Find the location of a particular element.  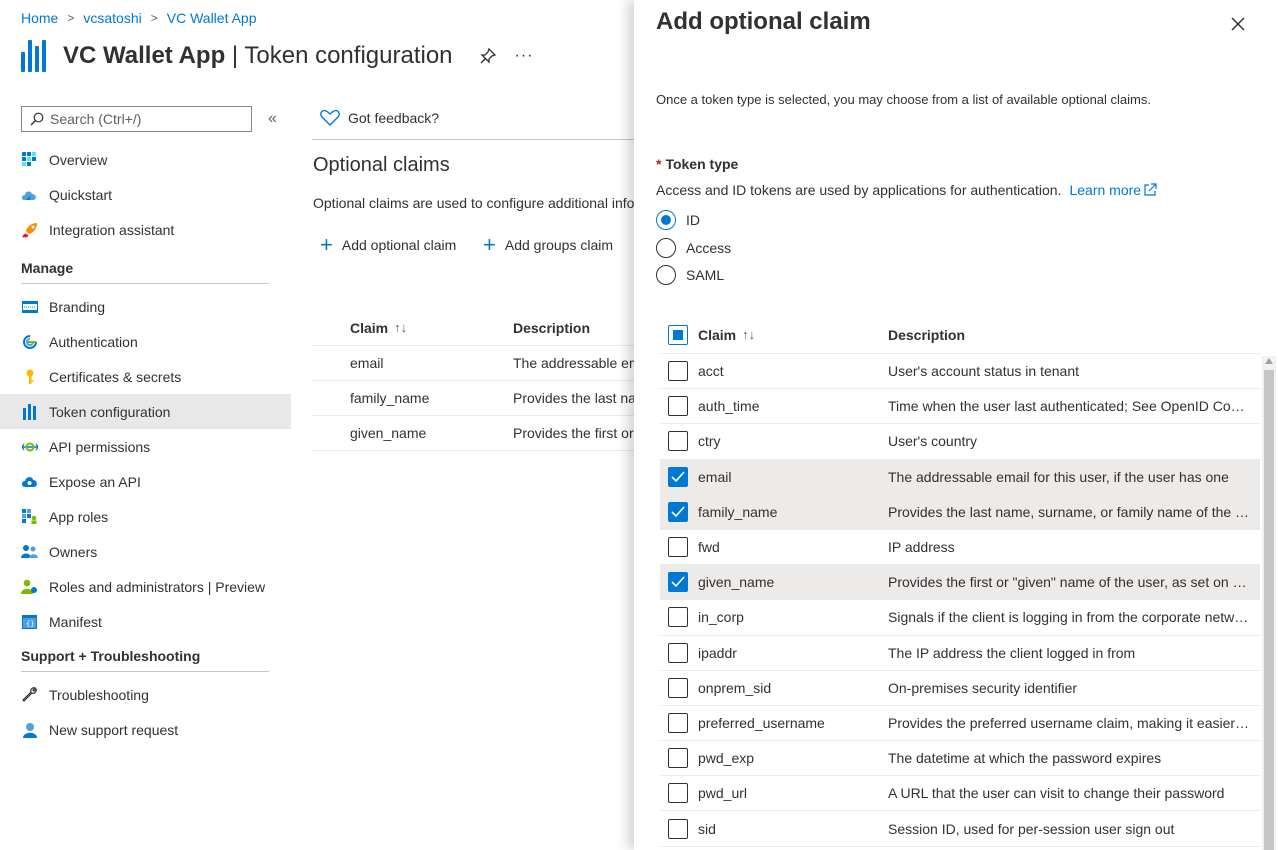

claim-row-ctry: ctry User's country is located at coordinates (960, 442).